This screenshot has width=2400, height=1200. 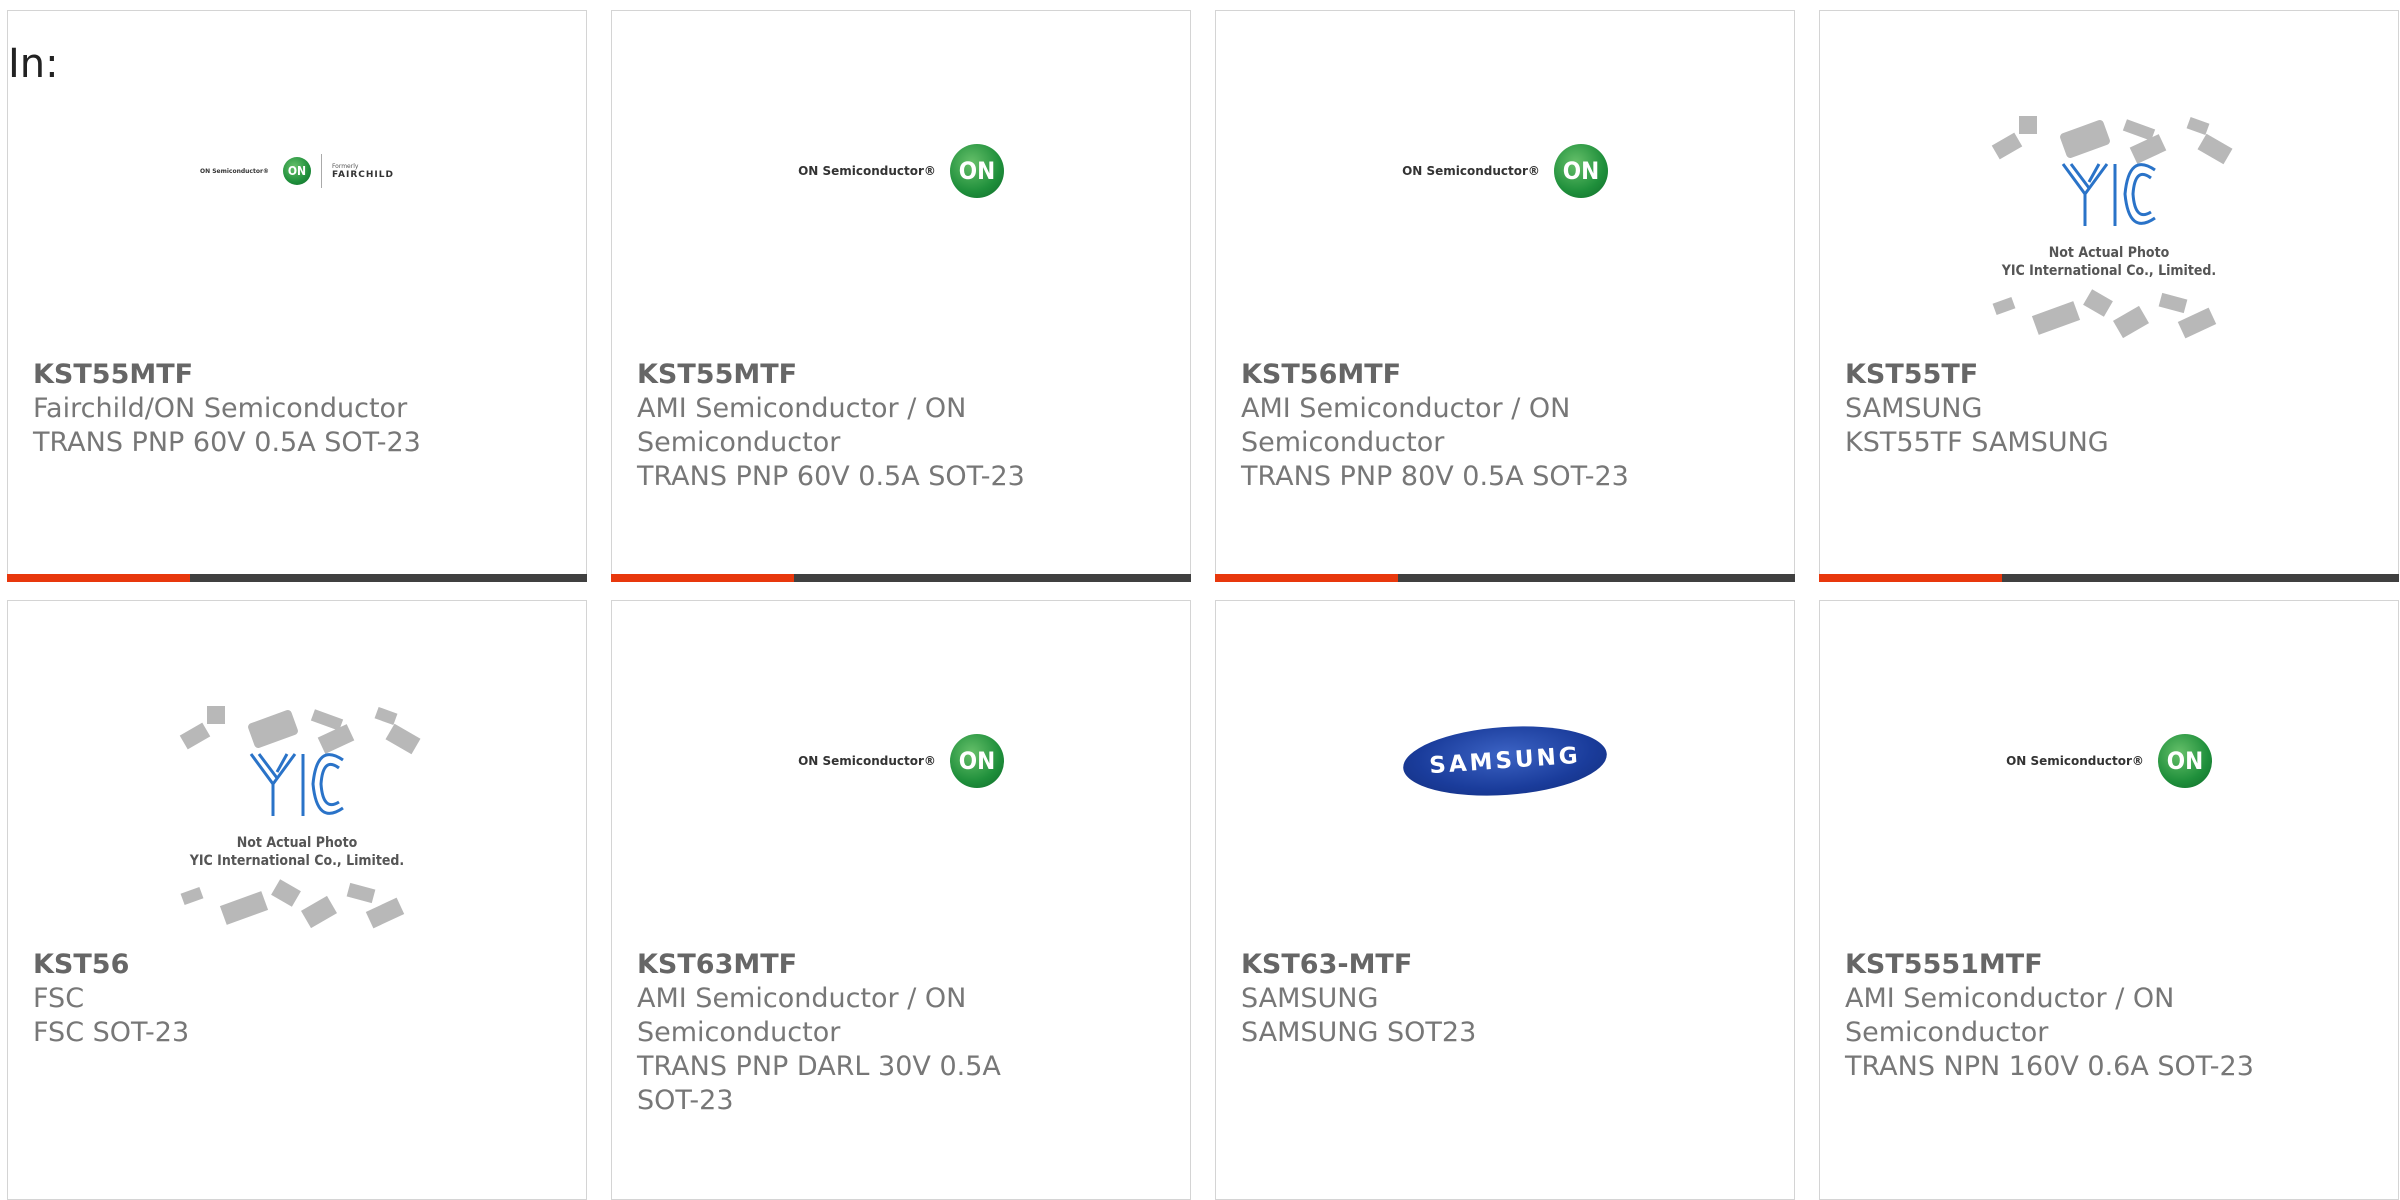 I want to click on in-label: In:, so click(x=33, y=64).